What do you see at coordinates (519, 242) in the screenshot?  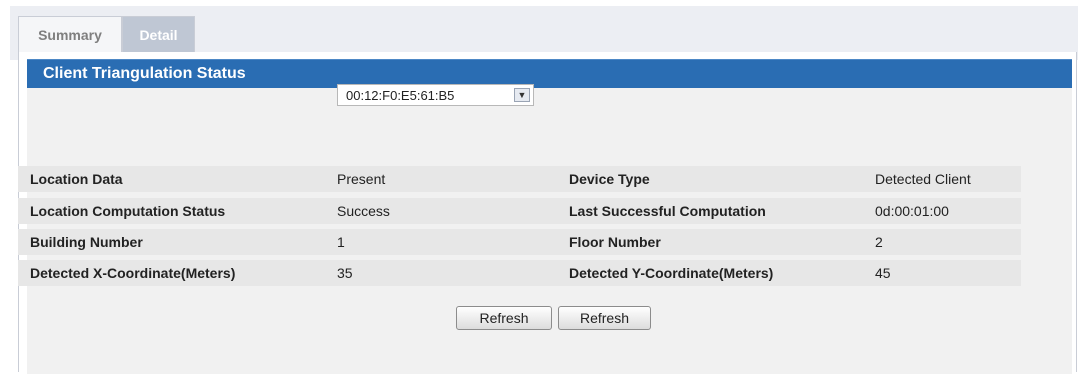 I see `table-row: Building Number 1 Floor Number 2` at bounding box center [519, 242].